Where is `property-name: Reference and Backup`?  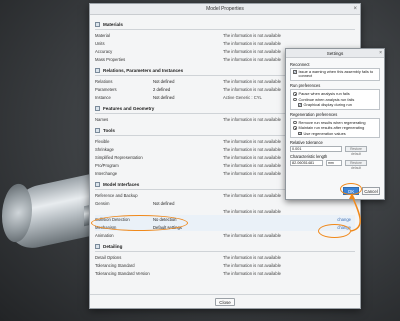 property-name: Reference and Backup is located at coordinates (116, 195).